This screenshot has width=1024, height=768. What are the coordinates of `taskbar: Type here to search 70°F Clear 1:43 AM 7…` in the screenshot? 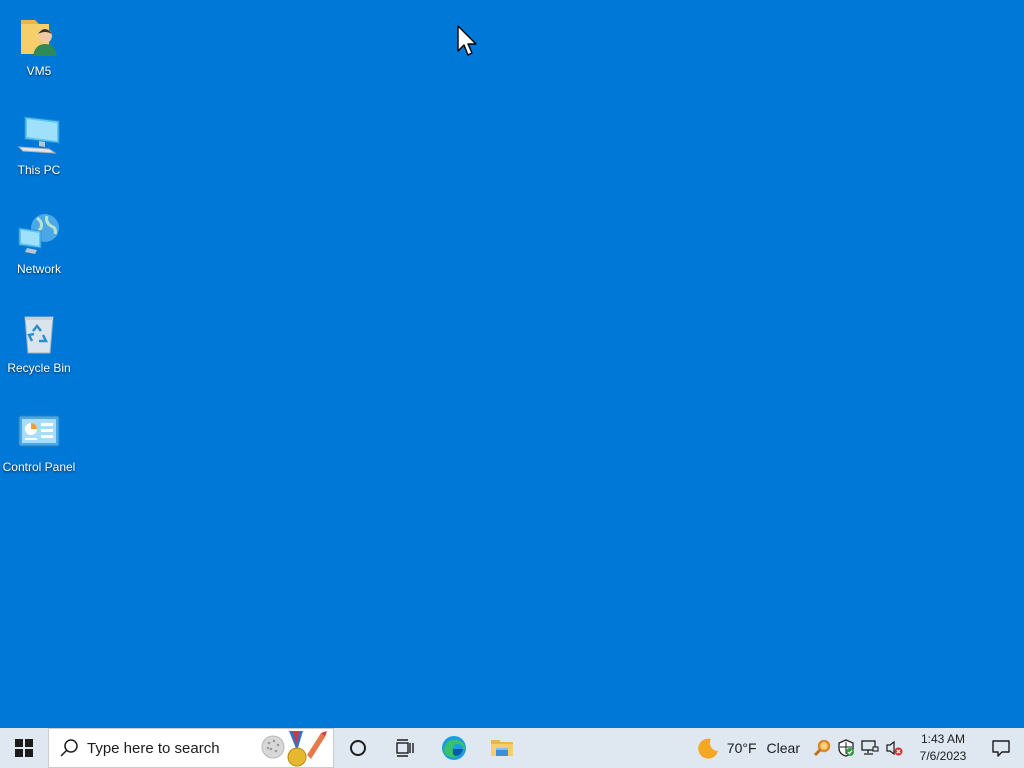 It's located at (512, 748).